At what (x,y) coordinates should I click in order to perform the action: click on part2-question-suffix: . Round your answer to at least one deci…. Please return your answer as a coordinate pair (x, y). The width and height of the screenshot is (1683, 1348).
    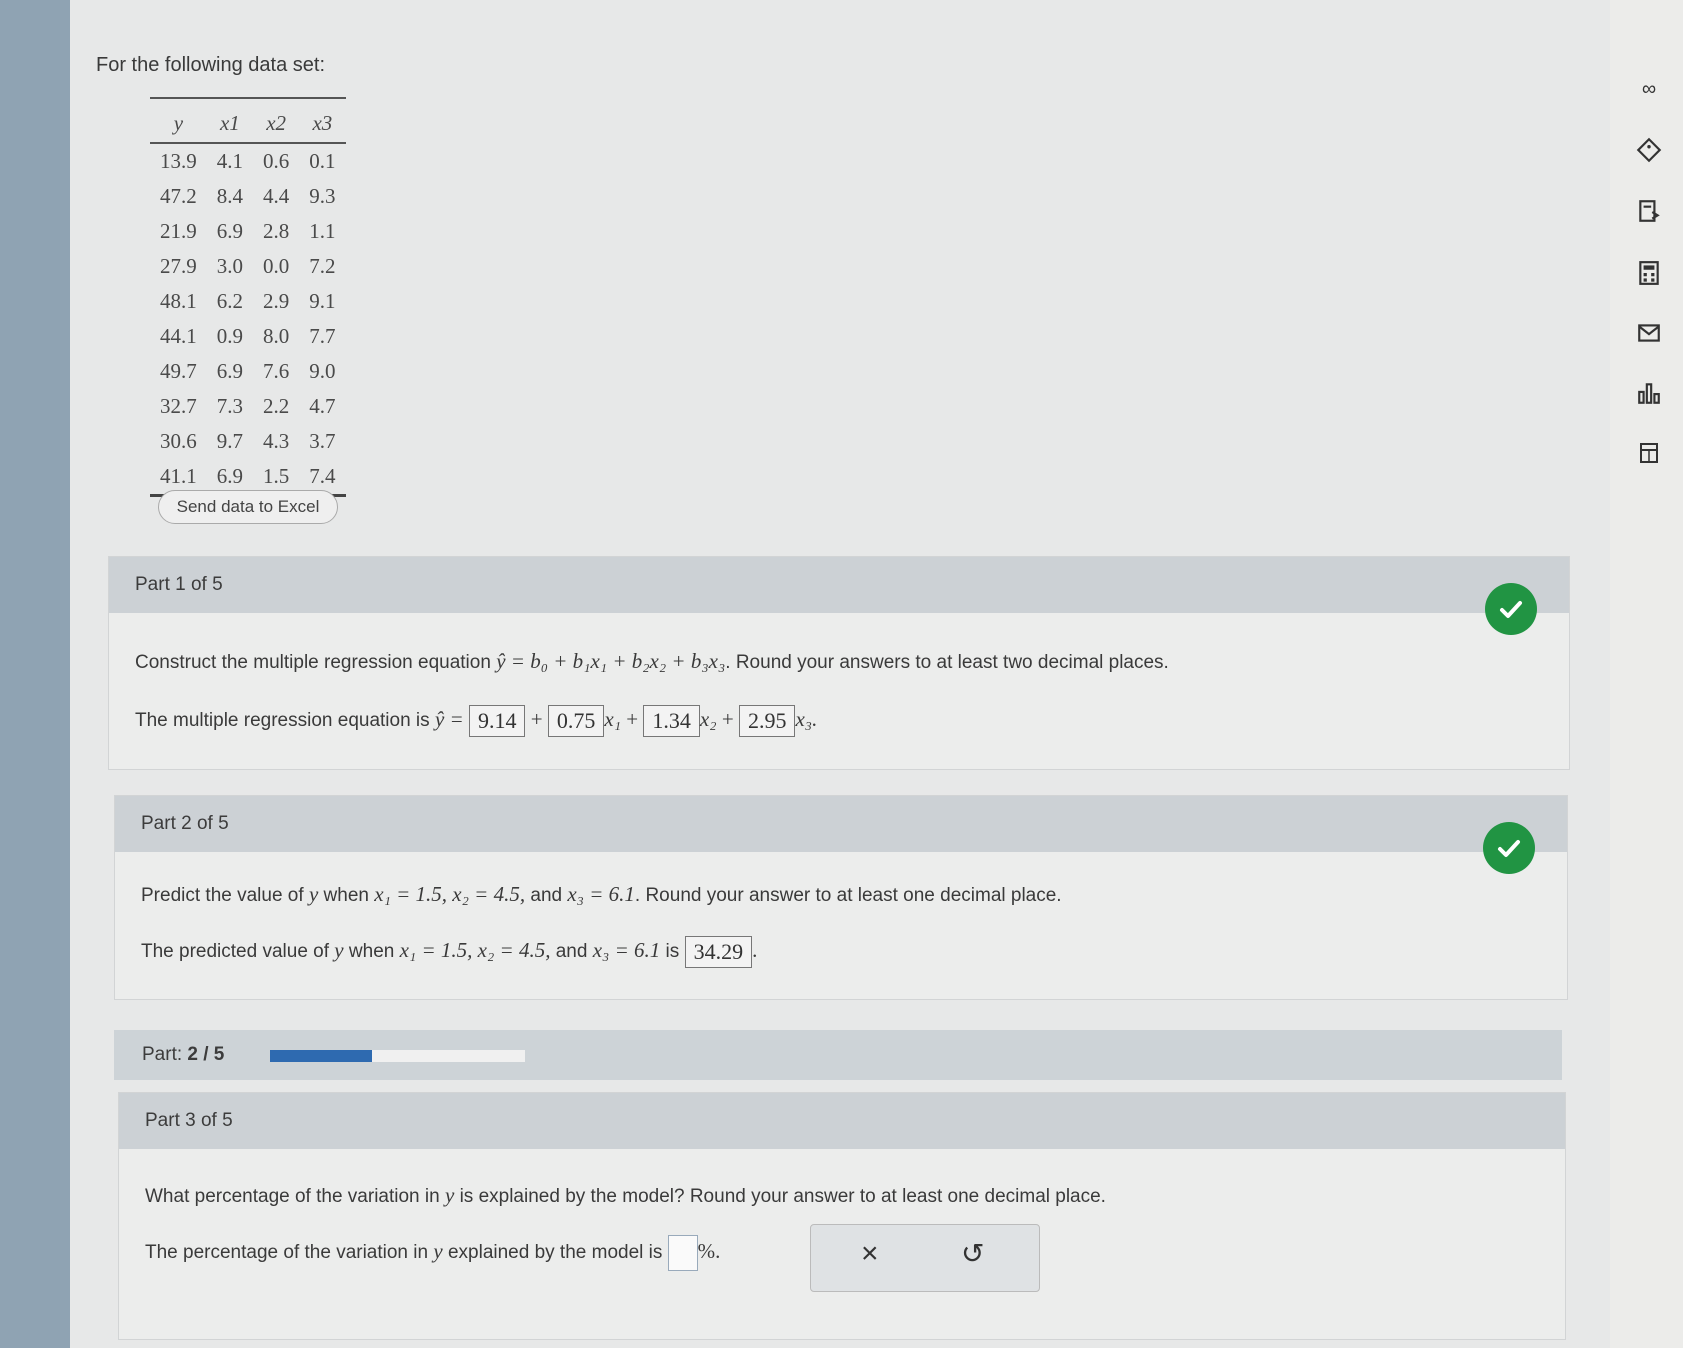
    Looking at the image, I should click on (848, 895).